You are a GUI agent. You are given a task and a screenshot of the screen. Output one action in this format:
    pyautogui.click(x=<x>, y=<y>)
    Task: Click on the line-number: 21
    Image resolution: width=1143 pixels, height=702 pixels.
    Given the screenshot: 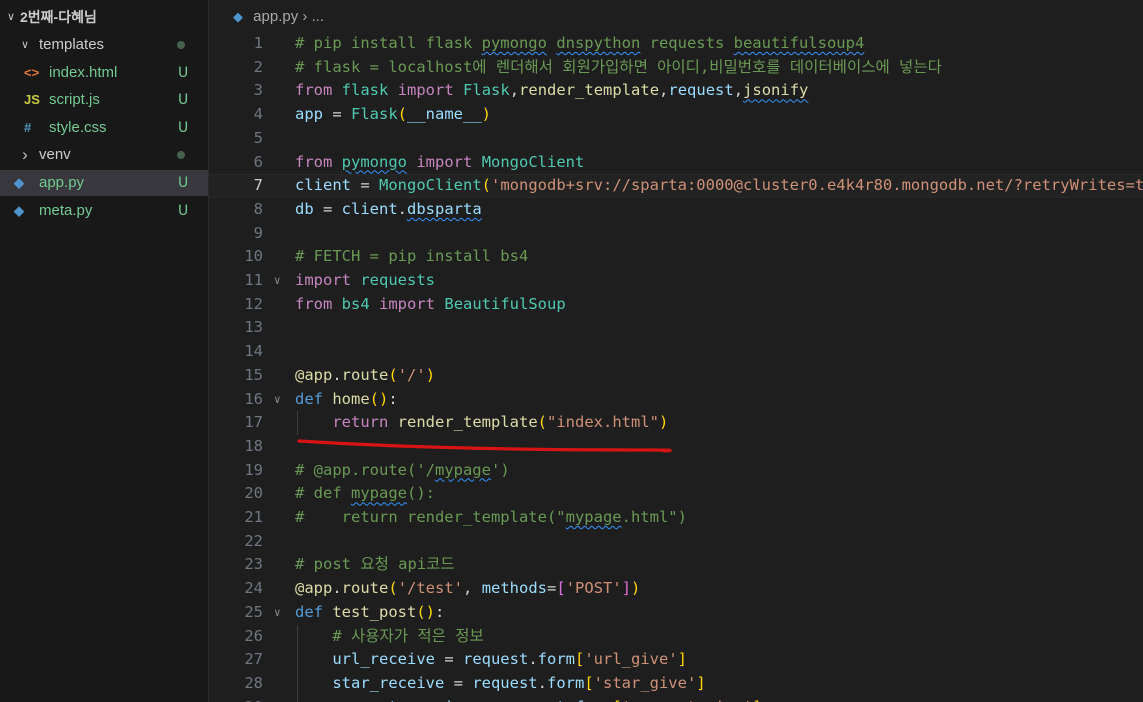 What is the action you would take?
    pyautogui.click(x=253, y=517)
    